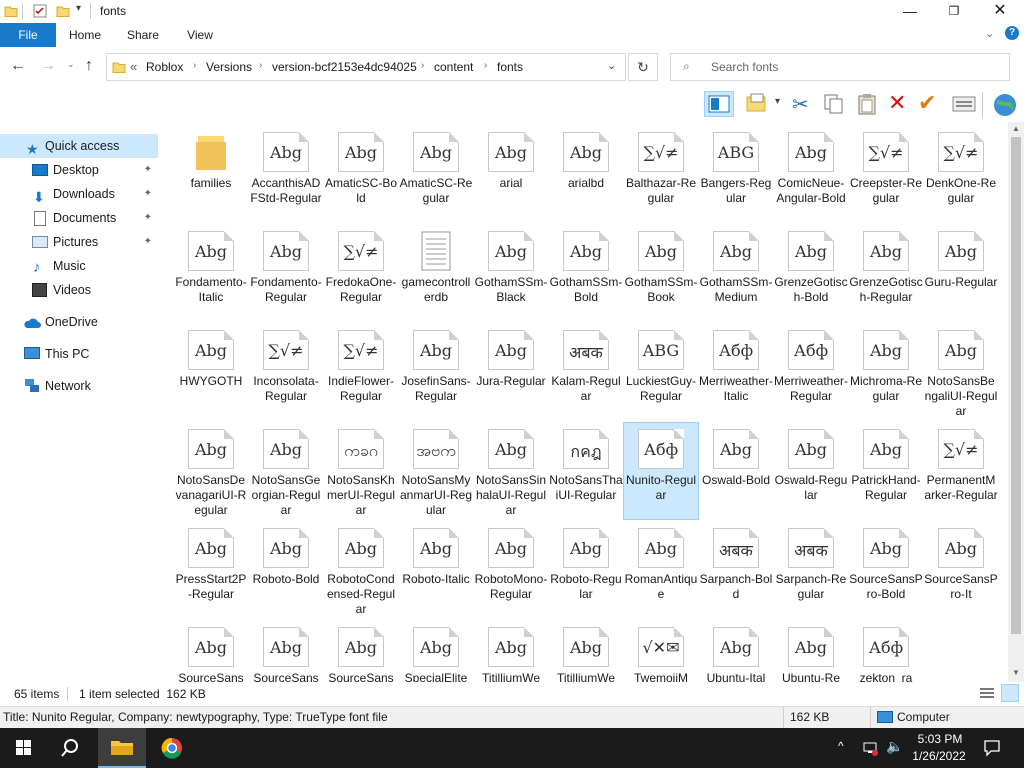 The height and width of the screenshot is (771, 1024). Describe the element at coordinates (910, 11) in the screenshot. I see `minimize-button: —` at that location.